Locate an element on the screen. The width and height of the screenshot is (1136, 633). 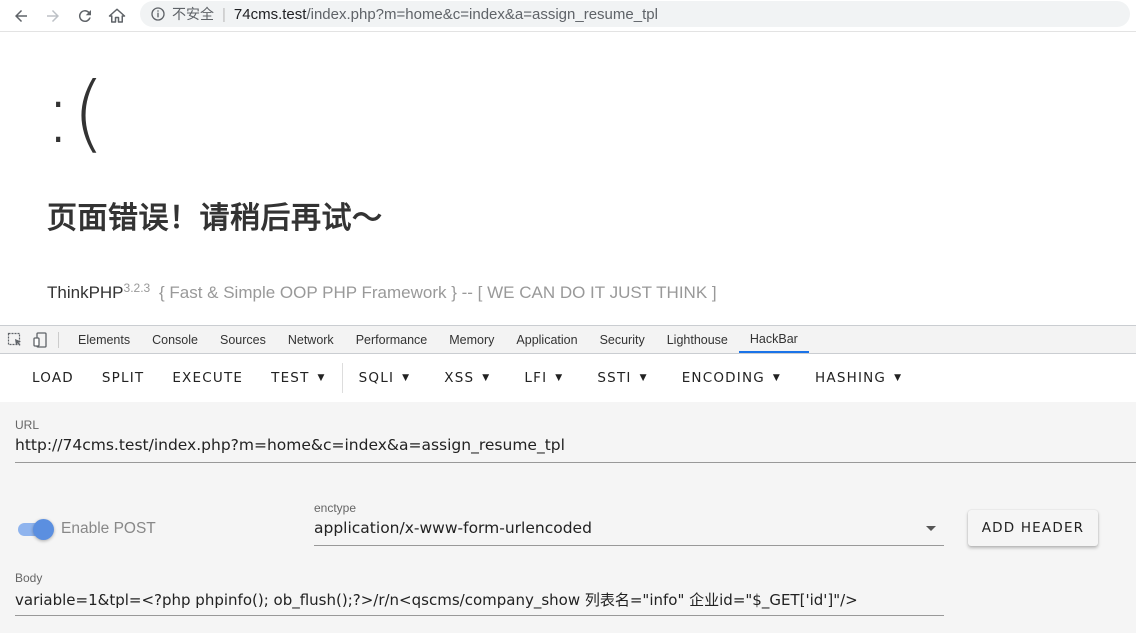
arrow-left-icon is located at coordinates (21, 15).